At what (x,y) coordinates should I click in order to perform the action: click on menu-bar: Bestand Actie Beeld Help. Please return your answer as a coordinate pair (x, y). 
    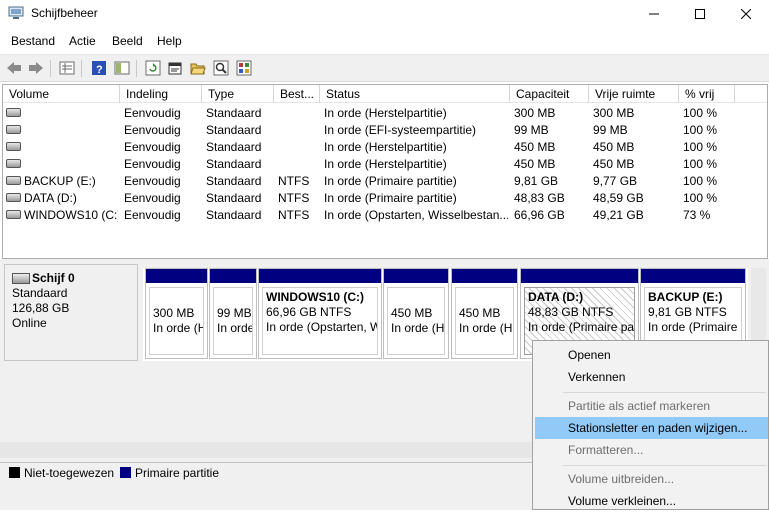
    Looking at the image, I should click on (384, 41).